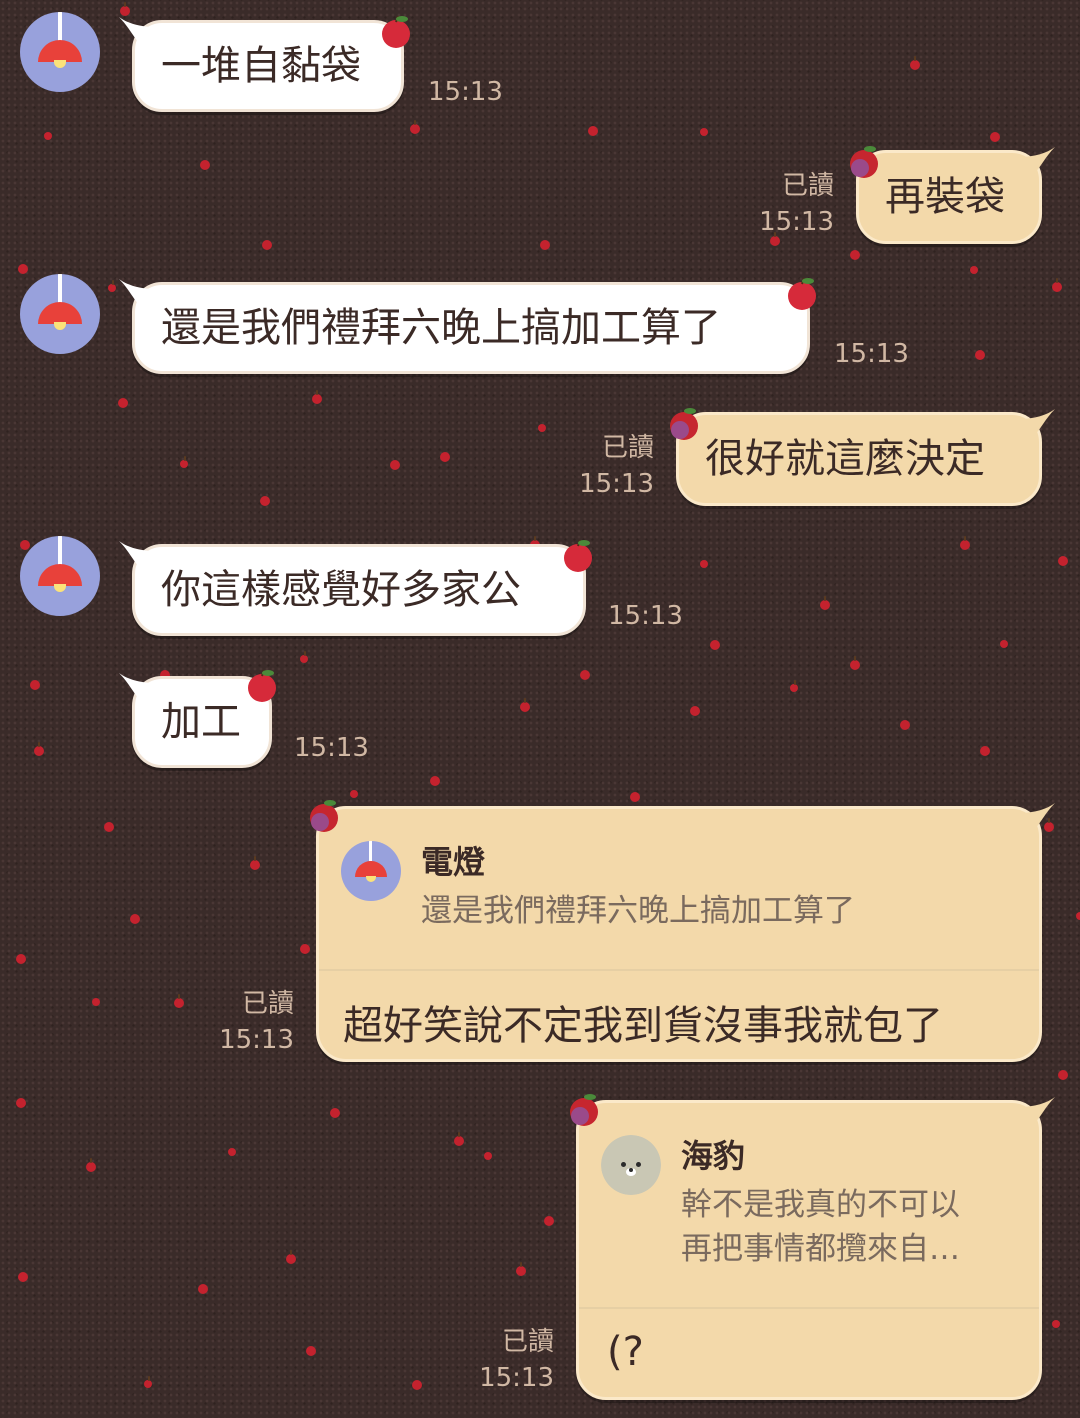  Describe the element at coordinates (685, 932) in the screenshot. I see `reply-message-bubble: 電燈 還是我們禮拜六晚上搞加工算了 超好笑說不定我到貨沒事我就包了` at that location.